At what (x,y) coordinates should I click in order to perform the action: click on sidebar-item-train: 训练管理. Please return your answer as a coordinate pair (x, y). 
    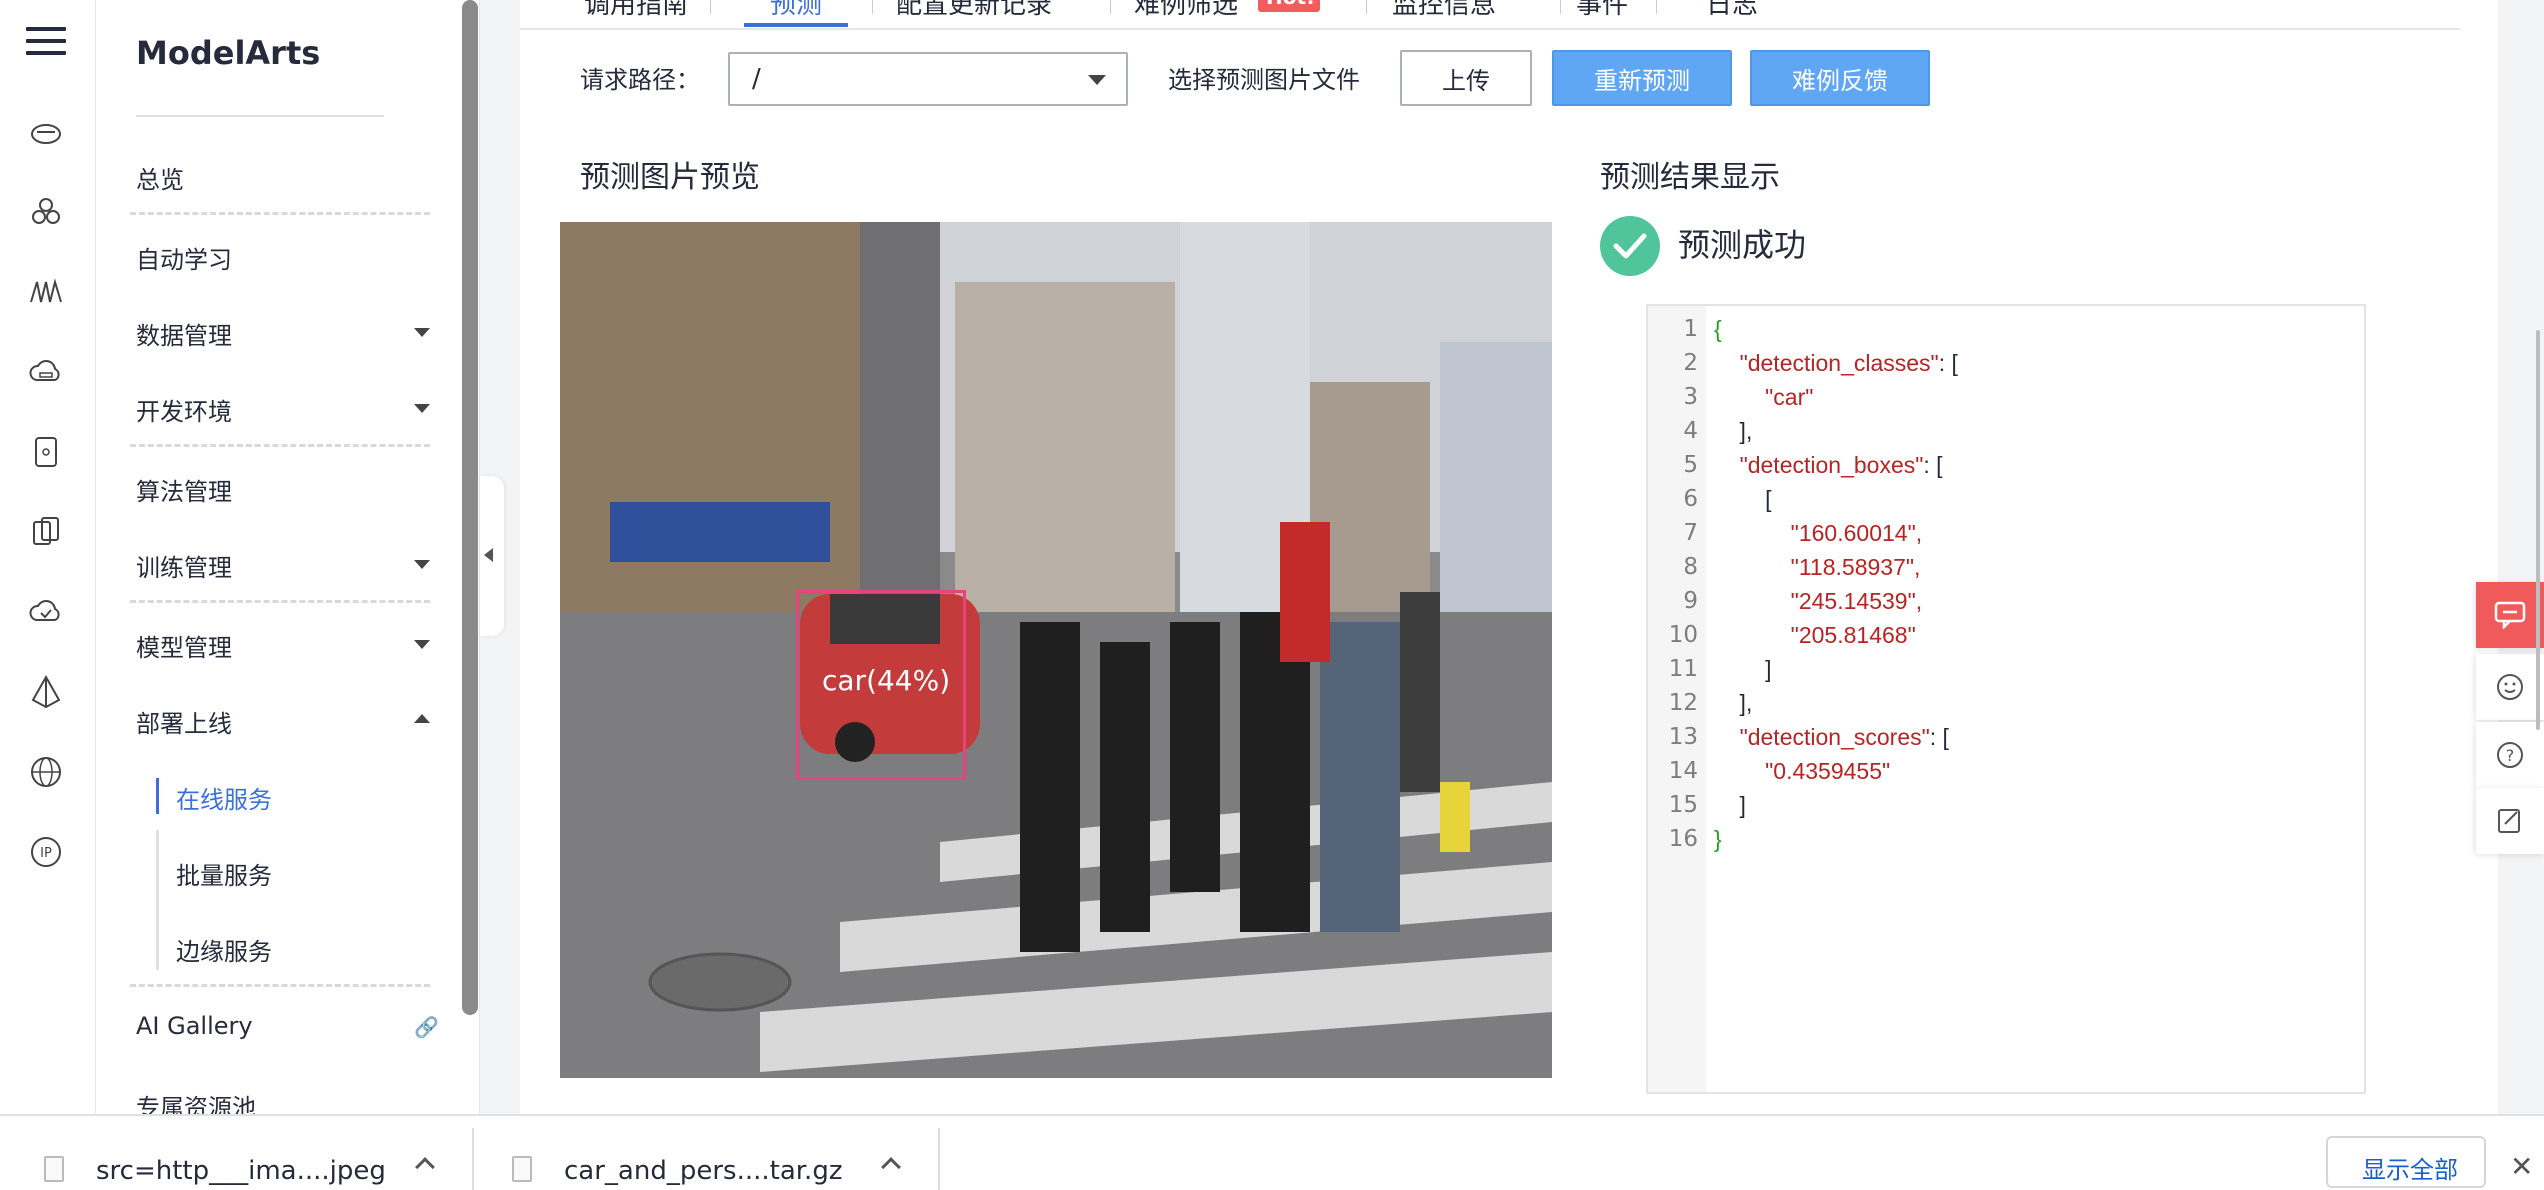
    Looking at the image, I should click on (184, 565).